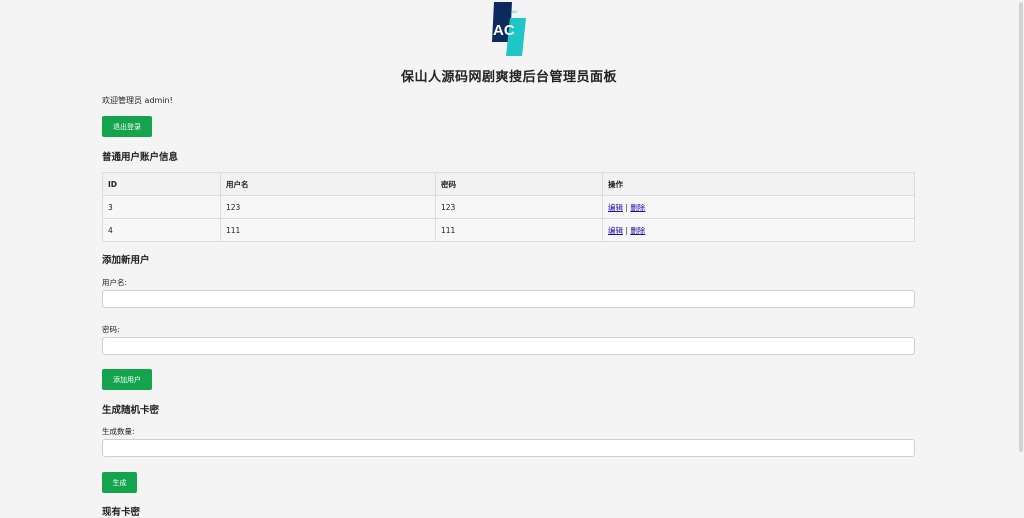 The width and height of the screenshot is (1024, 518). What do you see at coordinates (119, 482) in the screenshot?
I see `generate-button: 生成` at bounding box center [119, 482].